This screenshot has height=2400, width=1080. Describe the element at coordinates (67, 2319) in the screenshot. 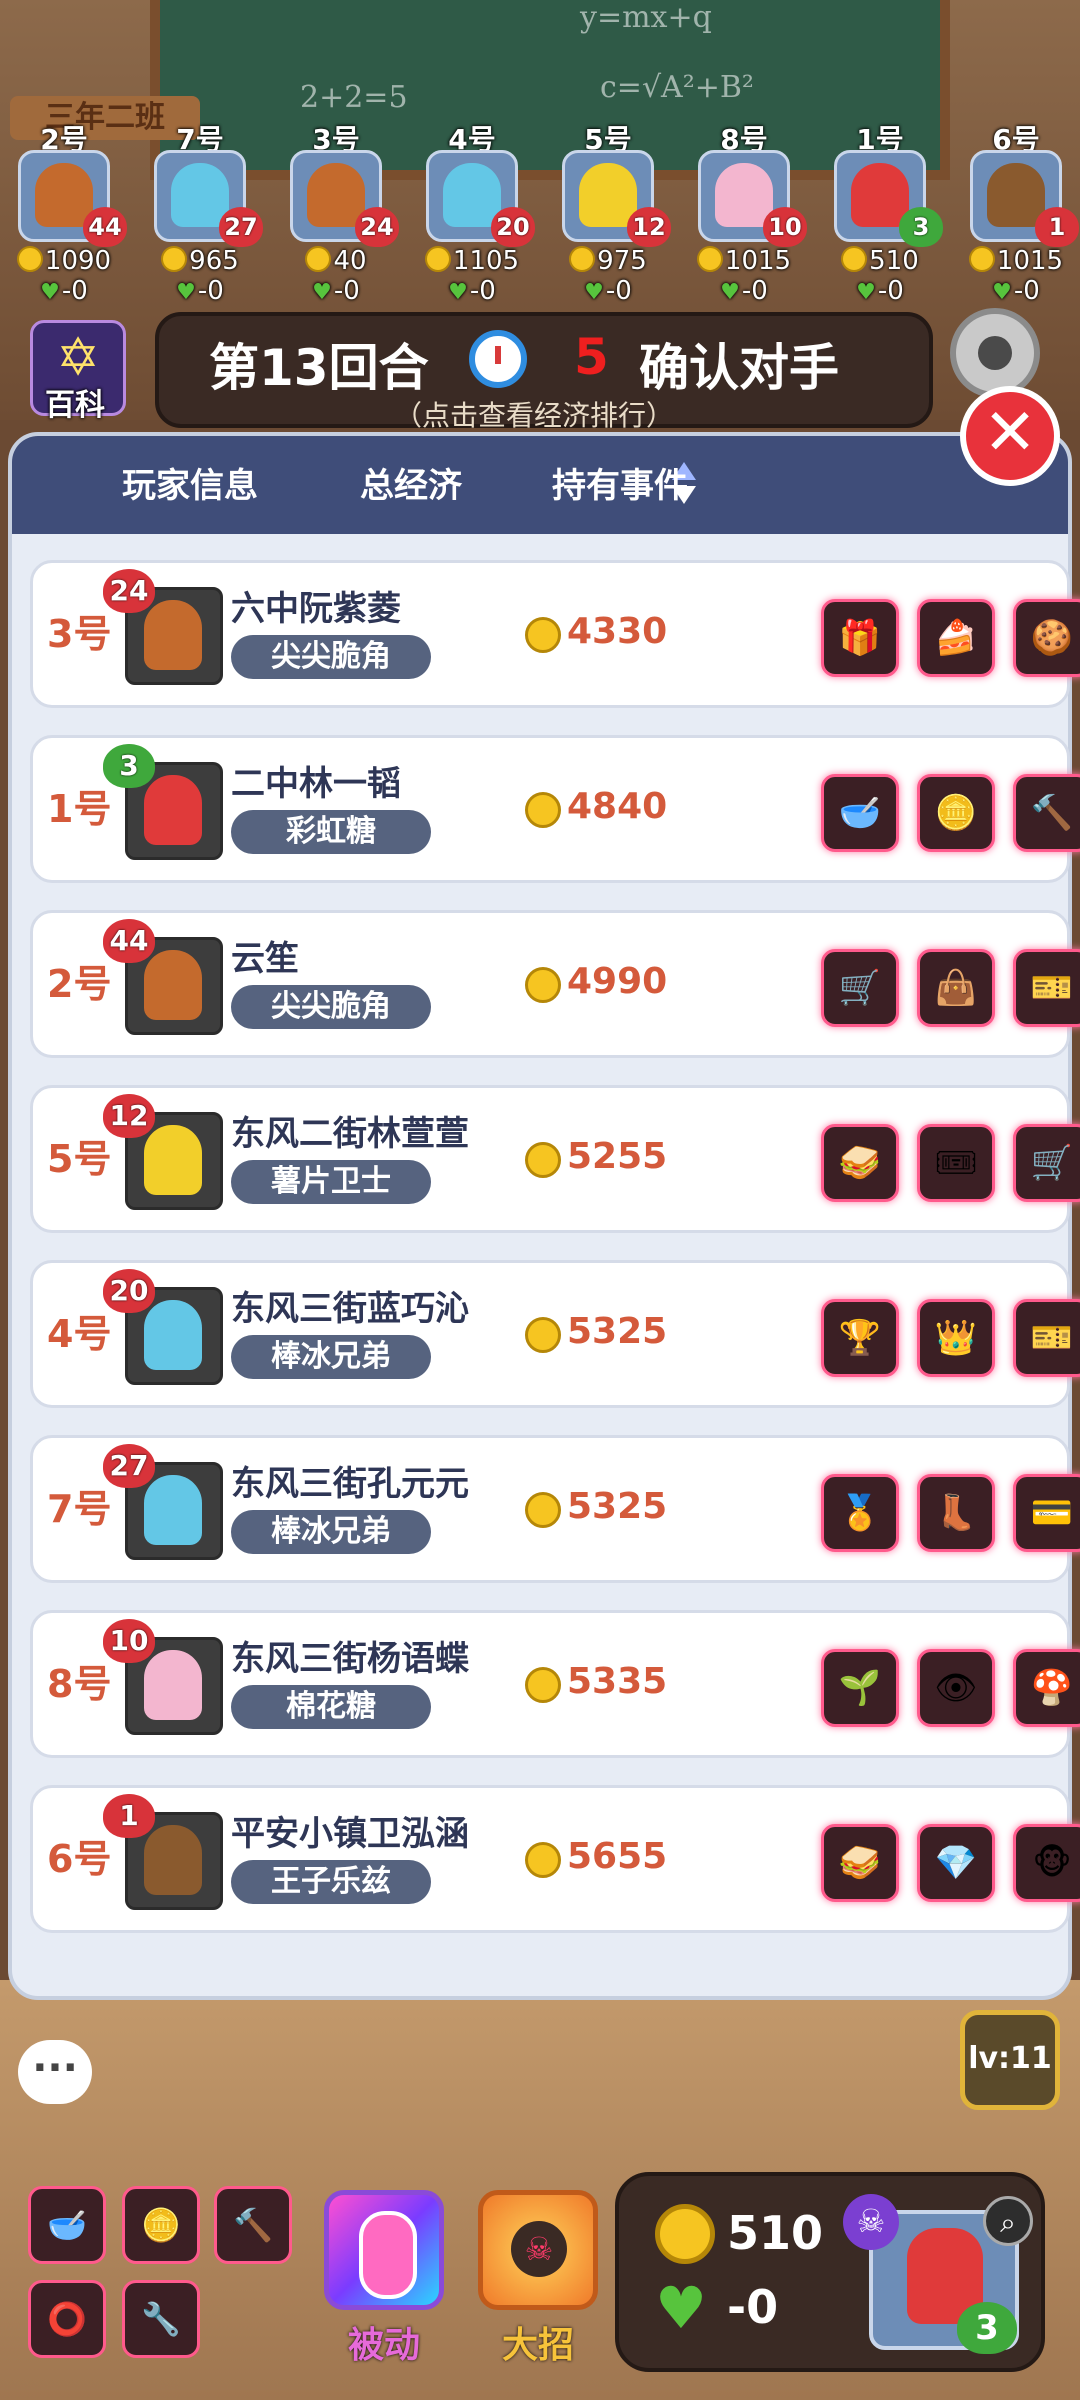

I see `owned-item-ring: ⭕` at that location.